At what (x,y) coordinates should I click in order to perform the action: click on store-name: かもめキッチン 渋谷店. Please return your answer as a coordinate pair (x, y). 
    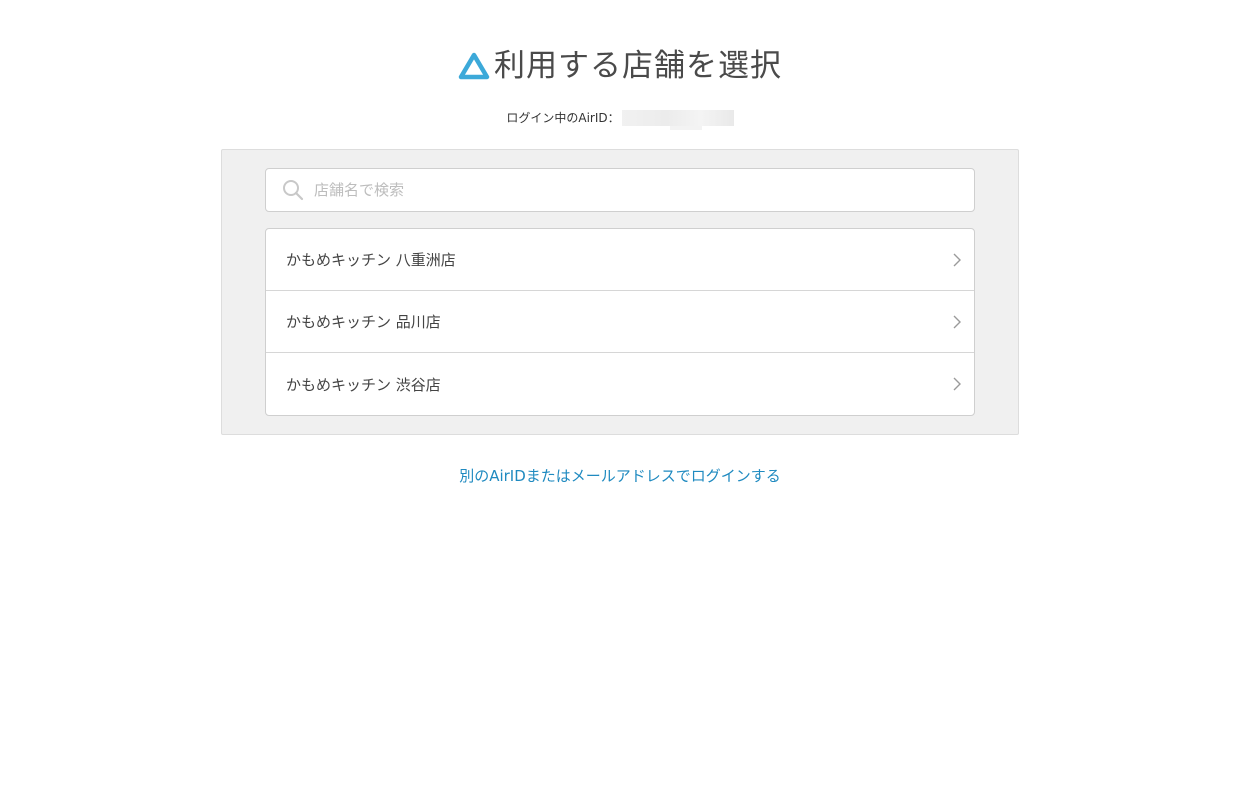
    Looking at the image, I should click on (363, 384).